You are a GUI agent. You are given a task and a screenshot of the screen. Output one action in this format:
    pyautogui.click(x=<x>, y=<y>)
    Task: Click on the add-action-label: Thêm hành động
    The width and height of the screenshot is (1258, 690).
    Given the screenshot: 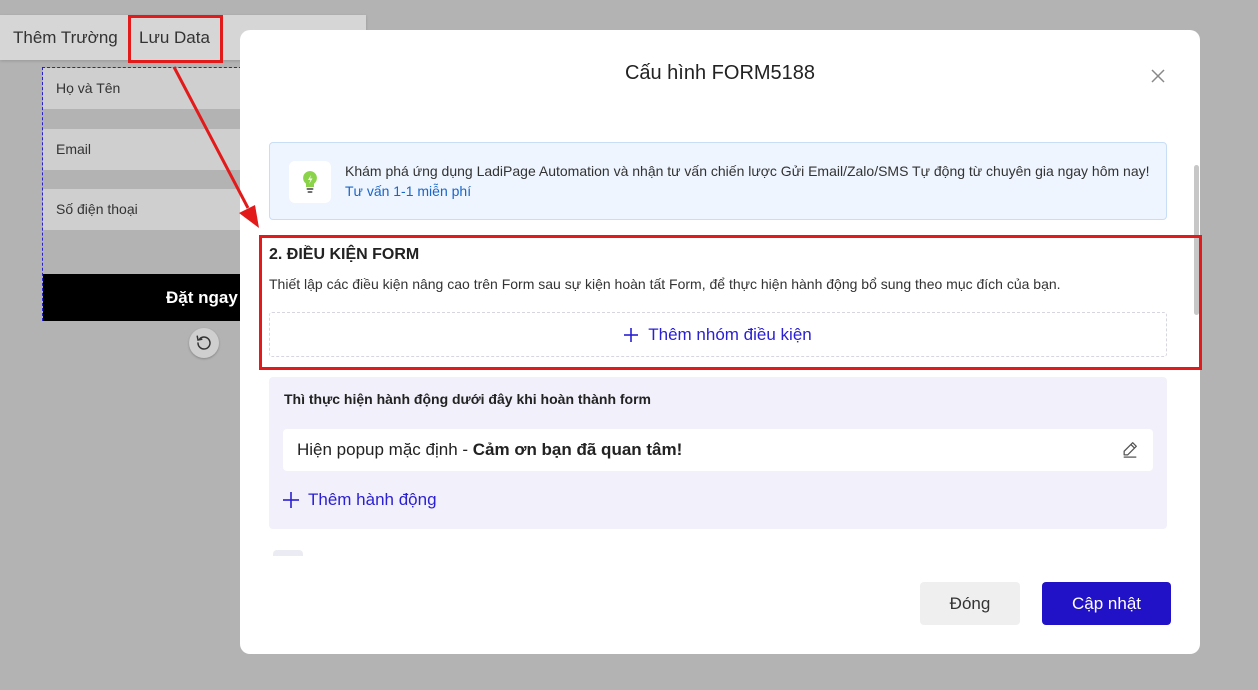 What is the action you would take?
    pyautogui.click(x=372, y=499)
    